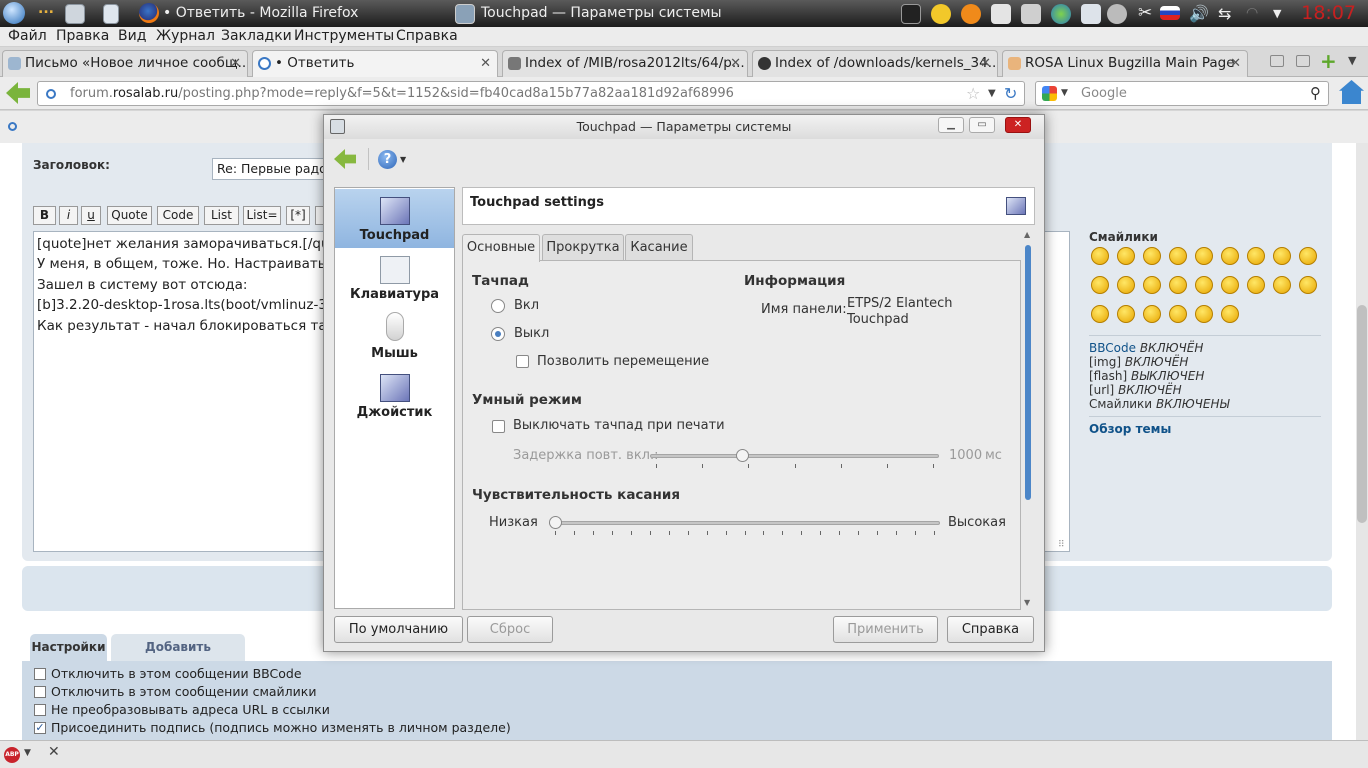  Describe the element at coordinates (510, 629) in the screenshot. I see `reset-button: Сброс` at that location.